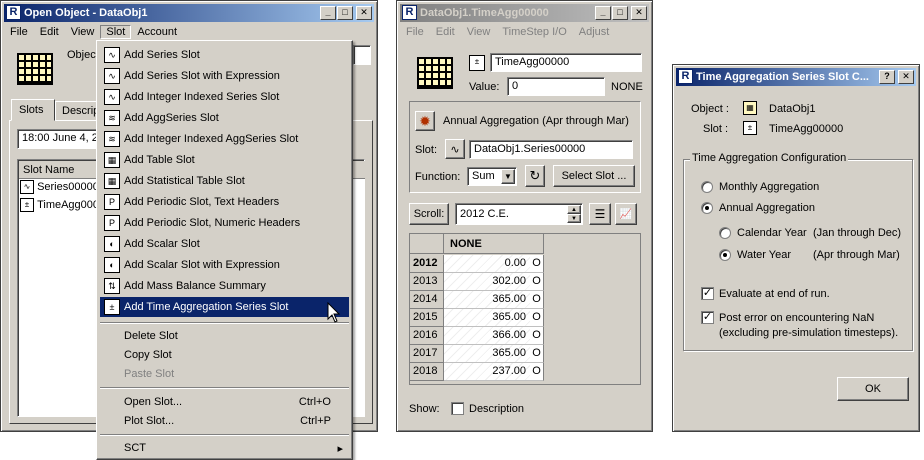  I want to click on monthly-aggregation-radio, so click(707, 187).